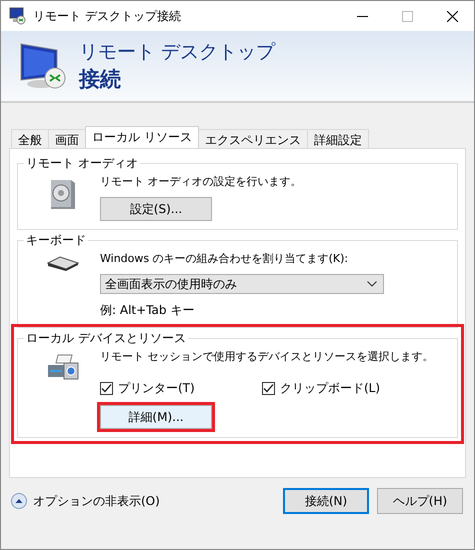 Image resolution: width=475 pixels, height=550 pixels. What do you see at coordinates (242, 284) in the screenshot?
I see `dropdown: 全画面表示の使用時のみ` at bounding box center [242, 284].